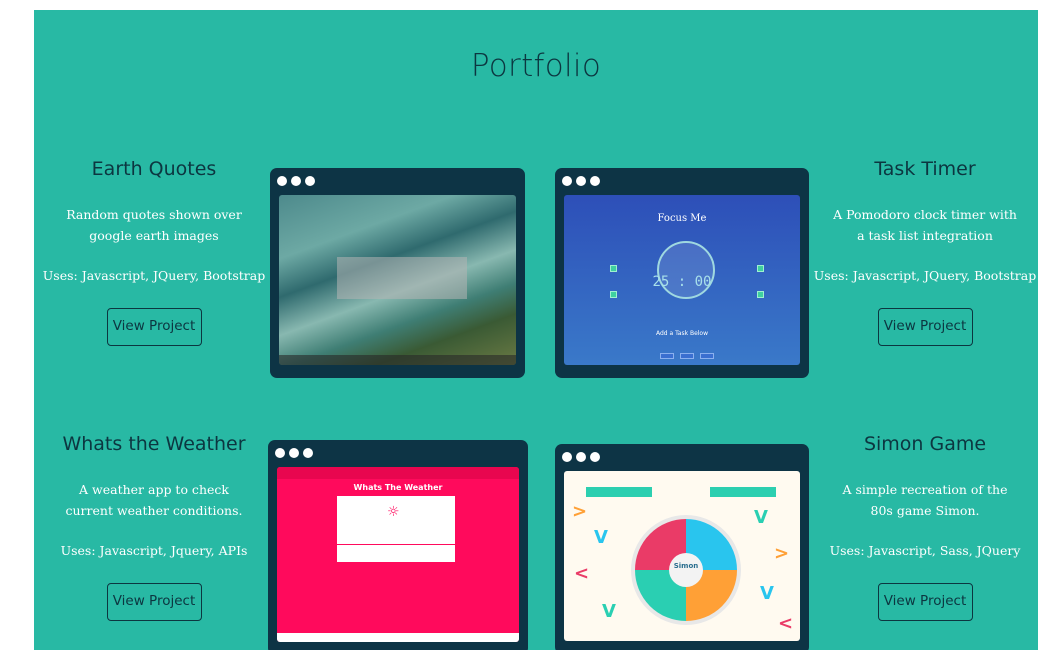 Image resolution: width=1049 pixels, height=650 pixels. I want to click on task-timer-screenshot: Focus Me 25 : 00 Add a Task Below, so click(682, 280).